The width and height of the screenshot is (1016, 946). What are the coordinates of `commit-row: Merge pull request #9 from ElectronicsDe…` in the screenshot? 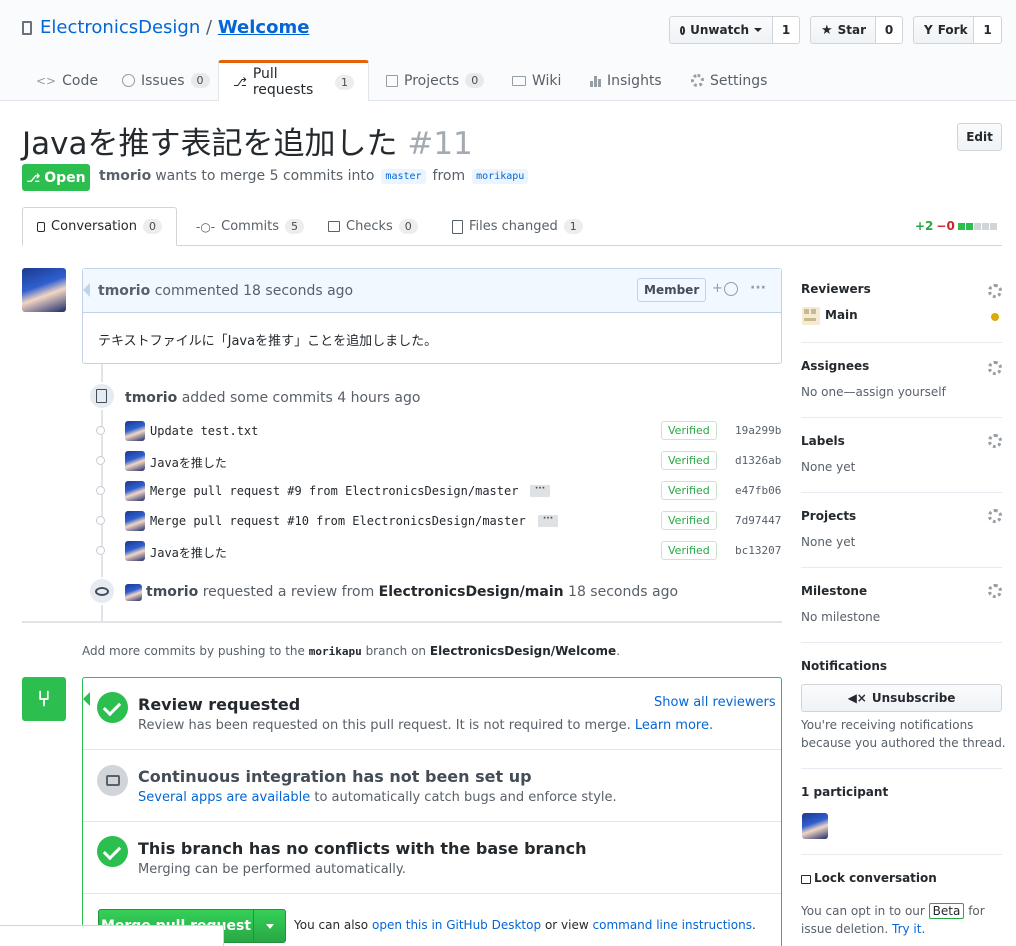 It's located at (437, 492).